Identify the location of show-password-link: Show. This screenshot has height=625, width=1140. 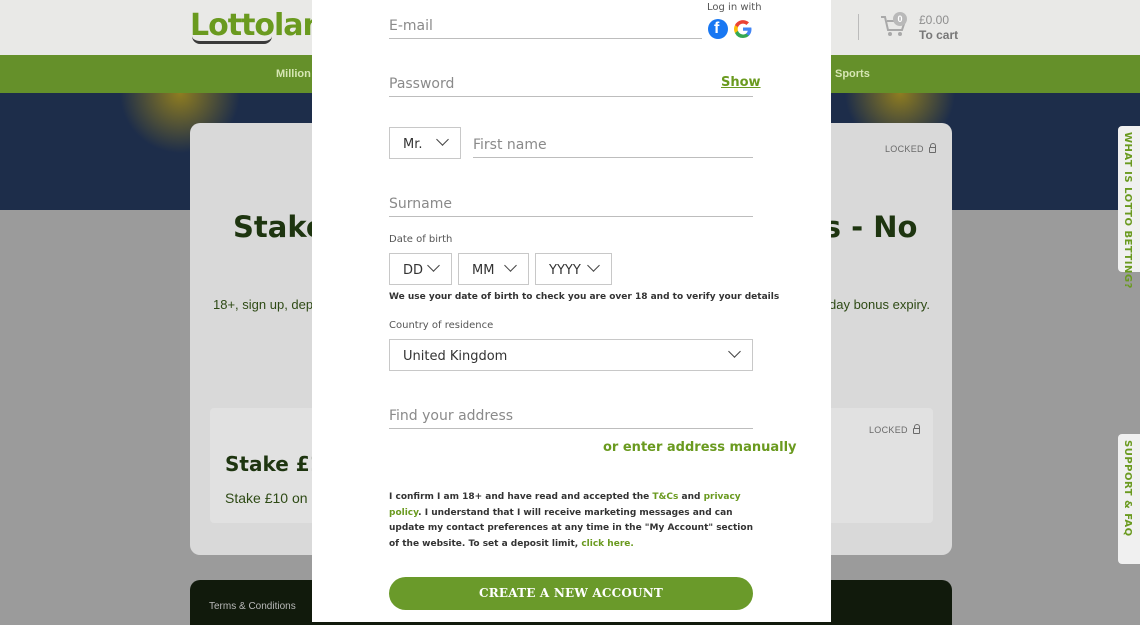
(741, 82).